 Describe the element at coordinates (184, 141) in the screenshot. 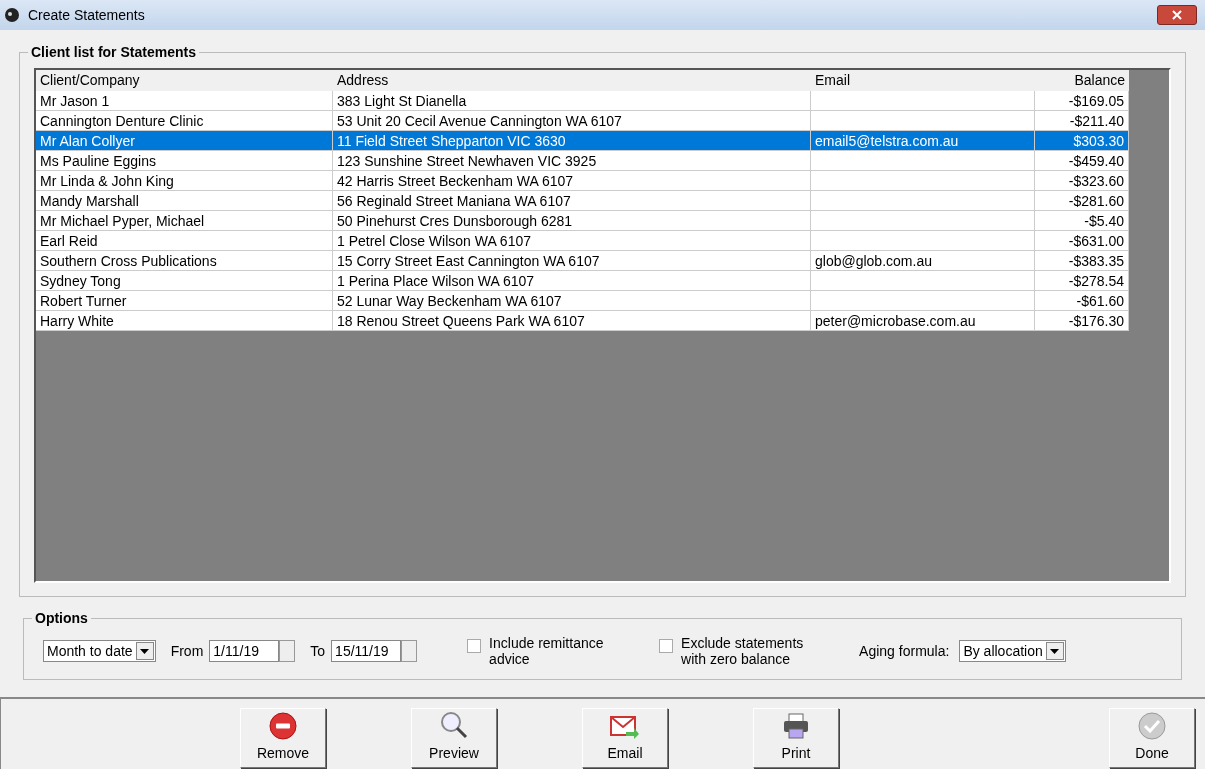

I see `table-cell: Mr Alan Collyer` at that location.